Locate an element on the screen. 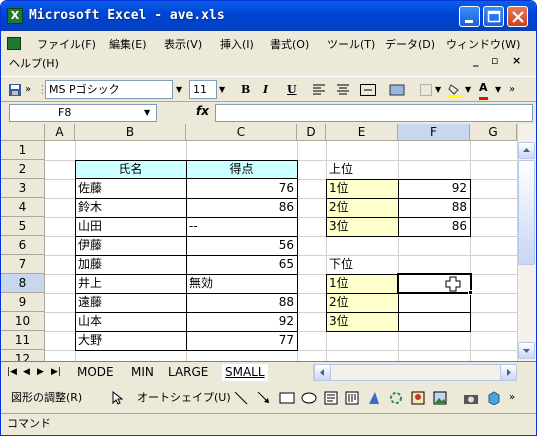  menu-tools: ツール(T) is located at coordinates (351, 44).